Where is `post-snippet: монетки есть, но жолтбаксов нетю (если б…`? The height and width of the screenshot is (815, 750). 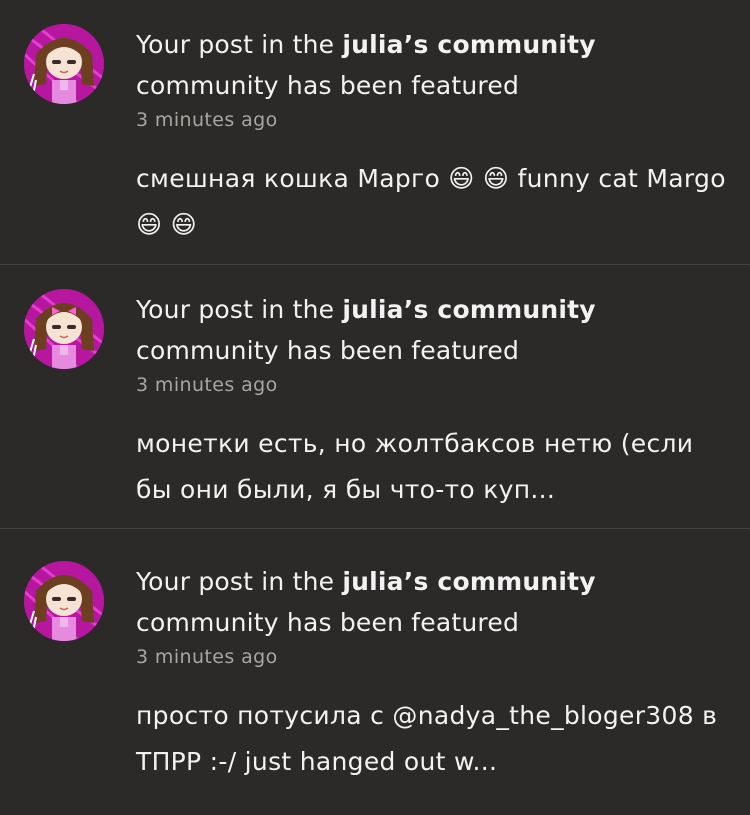
post-snippet: монетки есть, но жолтбаксов нетю (если б… is located at coordinates (415, 466).